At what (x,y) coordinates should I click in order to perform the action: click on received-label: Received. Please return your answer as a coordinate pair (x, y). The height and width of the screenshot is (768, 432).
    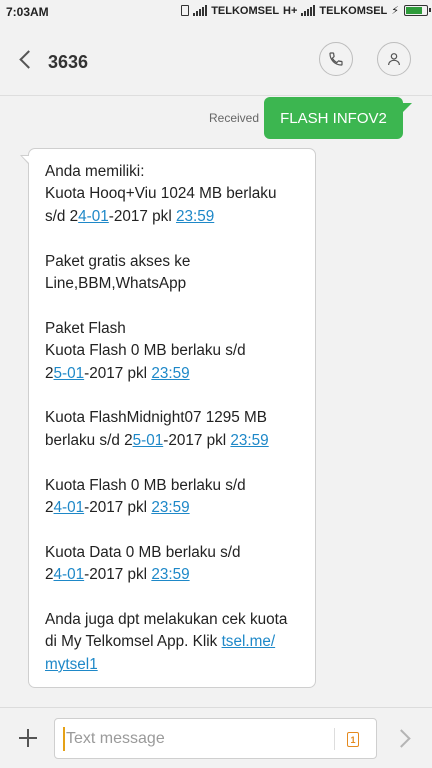
    Looking at the image, I should click on (234, 118).